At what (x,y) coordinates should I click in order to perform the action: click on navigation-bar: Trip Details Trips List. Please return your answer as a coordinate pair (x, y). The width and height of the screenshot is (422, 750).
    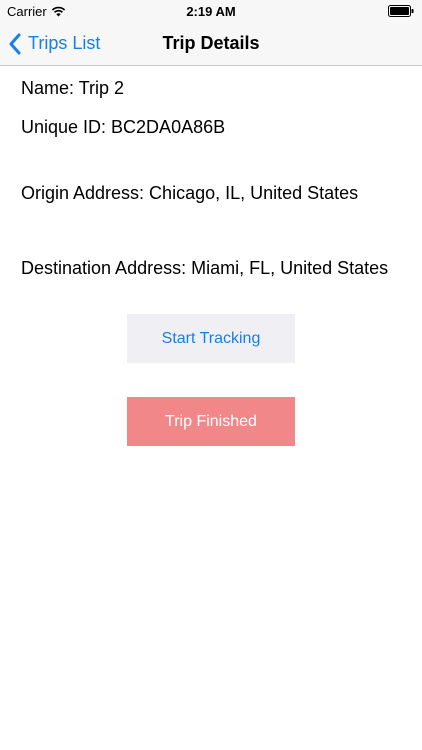
    Looking at the image, I should click on (211, 44).